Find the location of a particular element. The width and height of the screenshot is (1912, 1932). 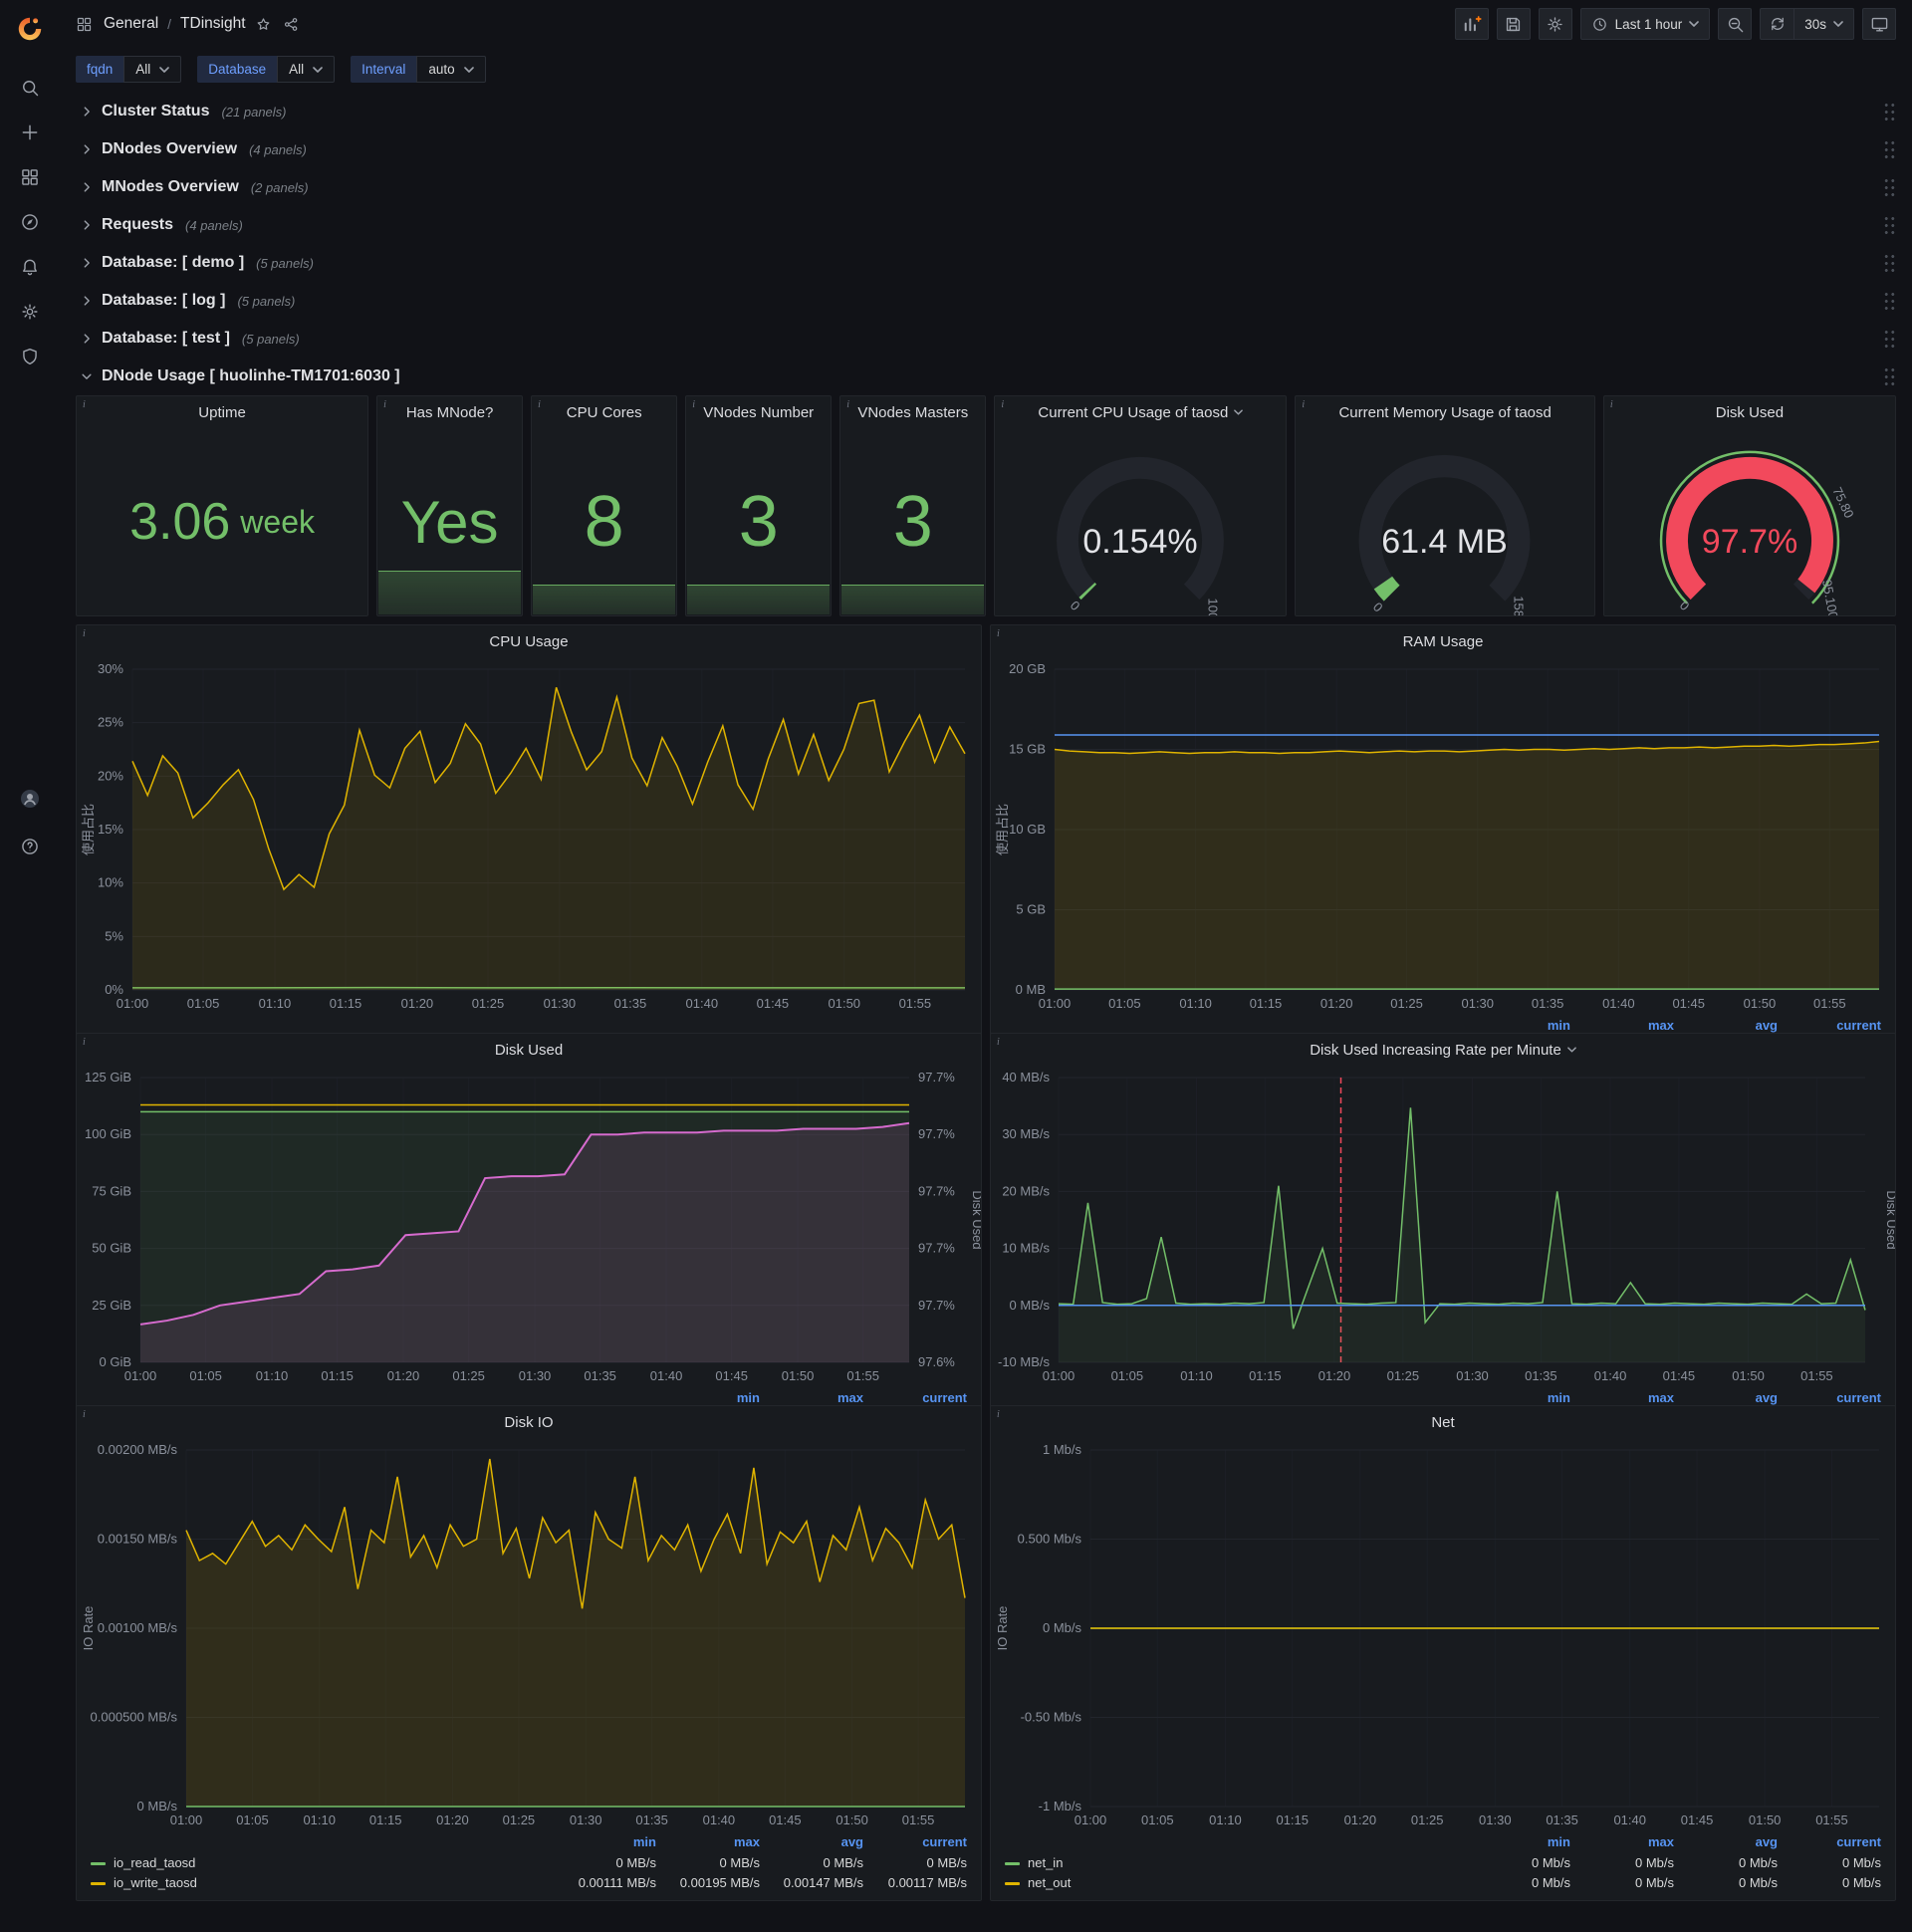

panel-title: RAM Usage is located at coordinates (1443, 641).